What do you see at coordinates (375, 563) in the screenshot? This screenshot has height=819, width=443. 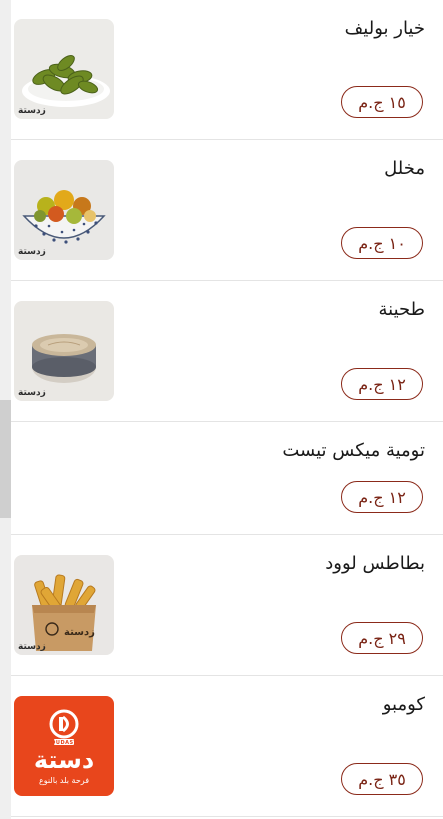 I see `item-name: بطاطس لوود` at bounding box center [375, 563].